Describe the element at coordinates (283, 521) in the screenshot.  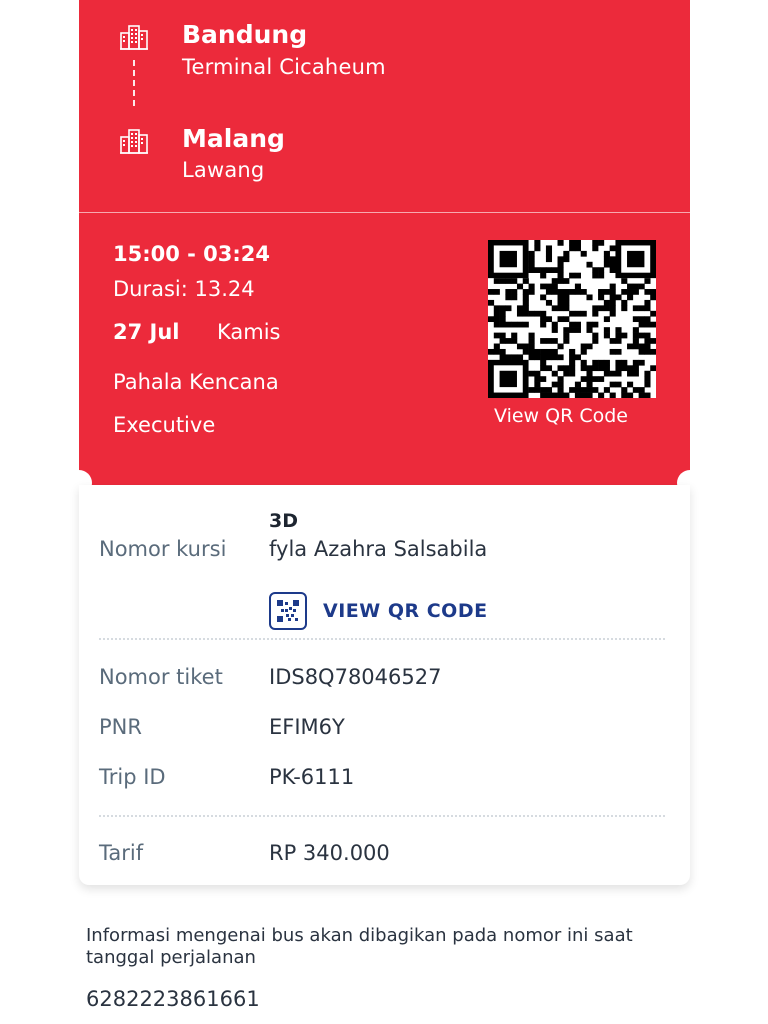
I see `seat-number: 3D` at that location.